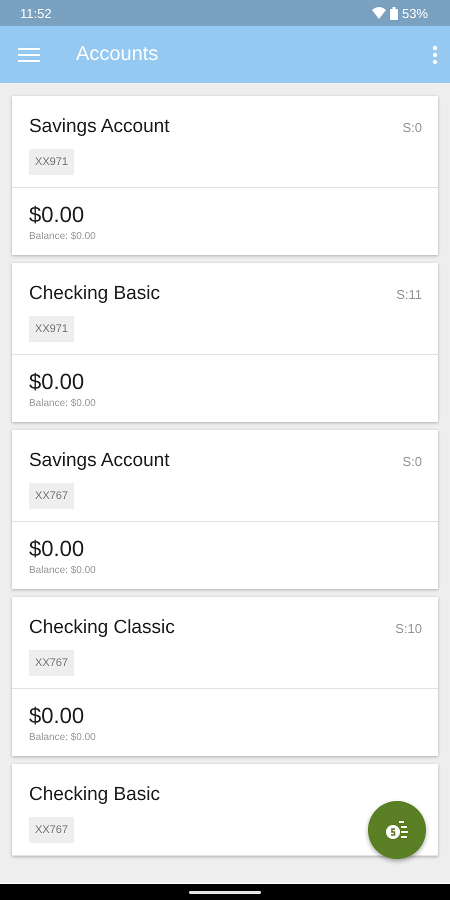  Describe the element at coordinates (118, 54) in the screenshot. I see `app-title: Accounts` at that location.